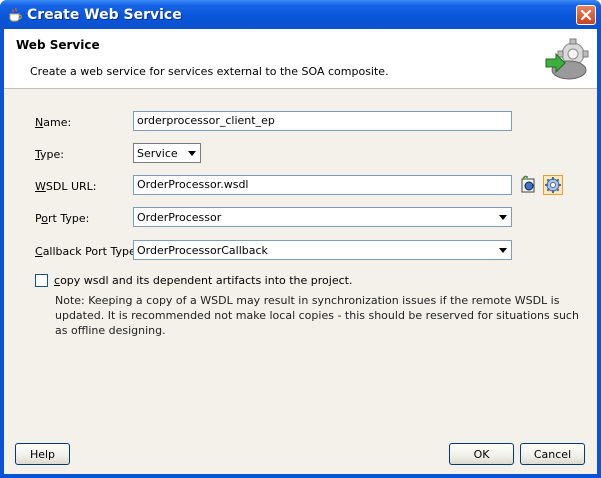 The width and height of the screenshot is (601, 478). What do you see at coordinates (49, 154) in the screenshot?
I see `type-label: Type:` at bounding box center [49, 154].